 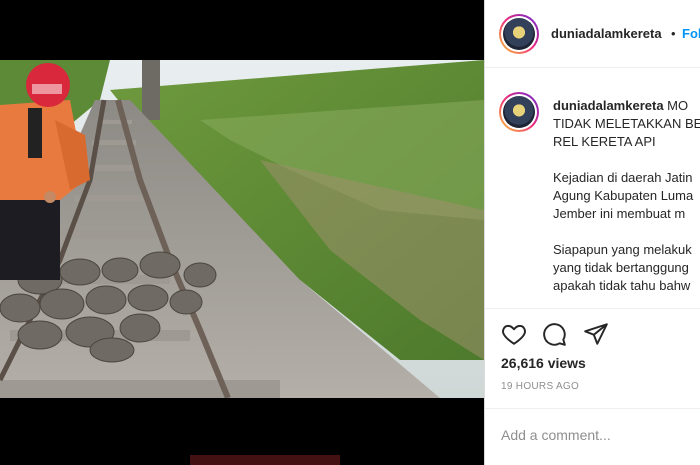 I want to click on caption-line-1: MO, so click(x=678, y=105).